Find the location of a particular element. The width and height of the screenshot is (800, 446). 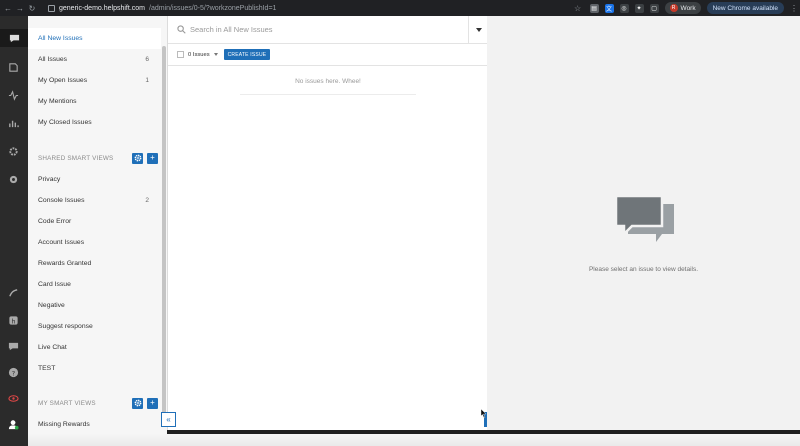

sidebar-item-label: Console Issues is located at coordinates (61, 200).